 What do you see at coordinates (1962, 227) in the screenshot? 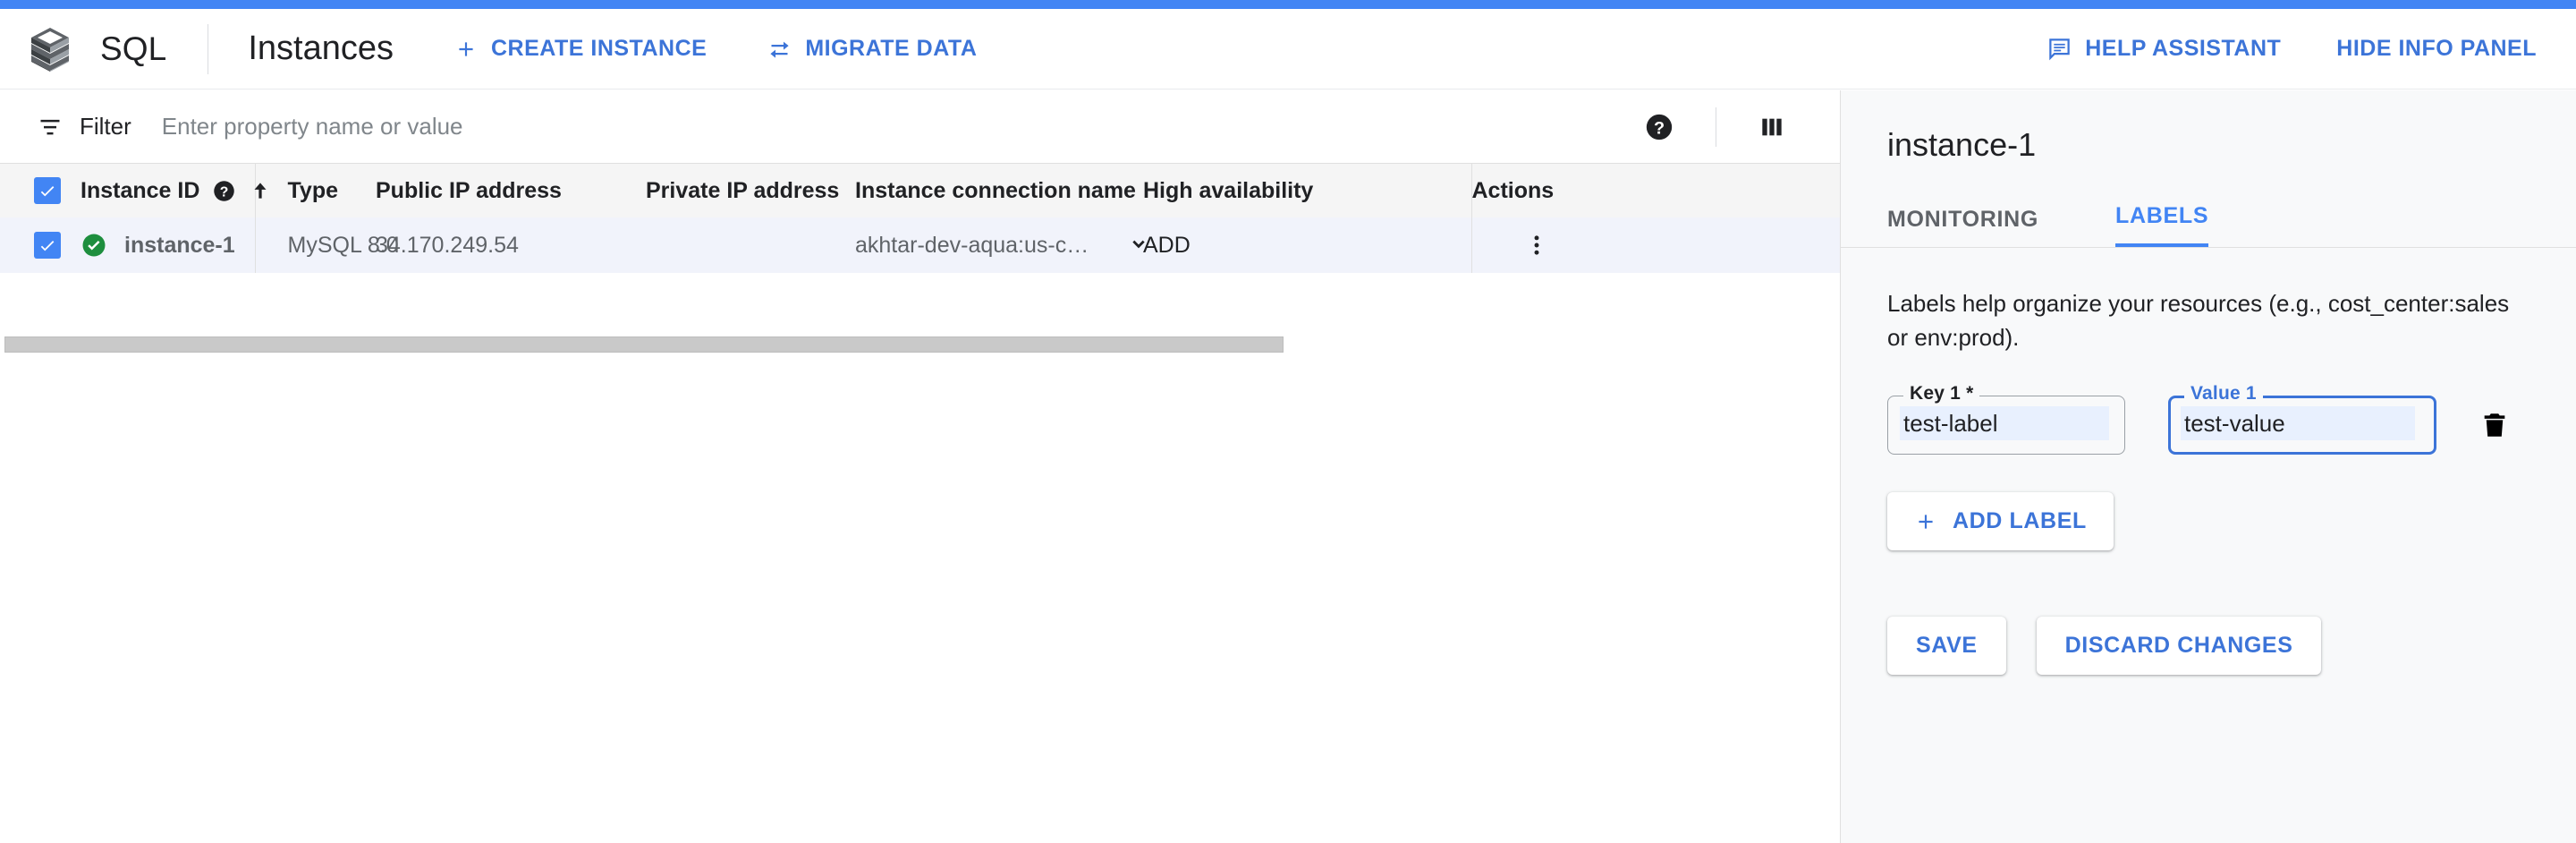
I see `tab-monitoring: MONITORING` at bounding box center [1962, 227].